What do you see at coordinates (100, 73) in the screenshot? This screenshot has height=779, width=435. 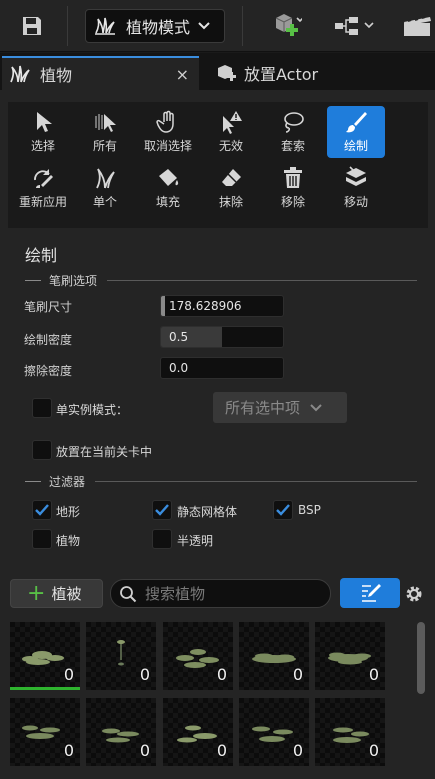 I see `tab-foliage: 植物 ×` at bounding box center [100, 73].